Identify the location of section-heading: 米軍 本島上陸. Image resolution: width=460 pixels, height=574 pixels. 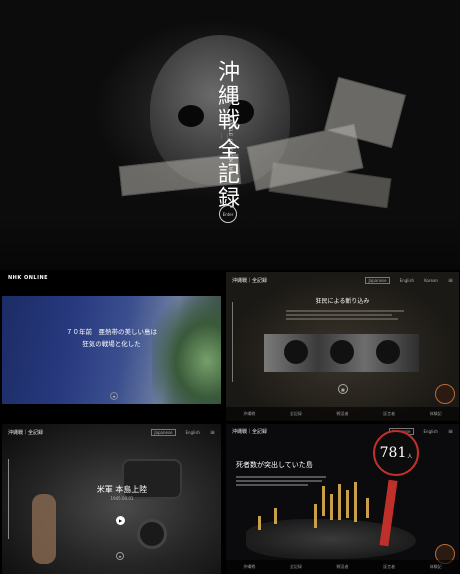
(122, 489).